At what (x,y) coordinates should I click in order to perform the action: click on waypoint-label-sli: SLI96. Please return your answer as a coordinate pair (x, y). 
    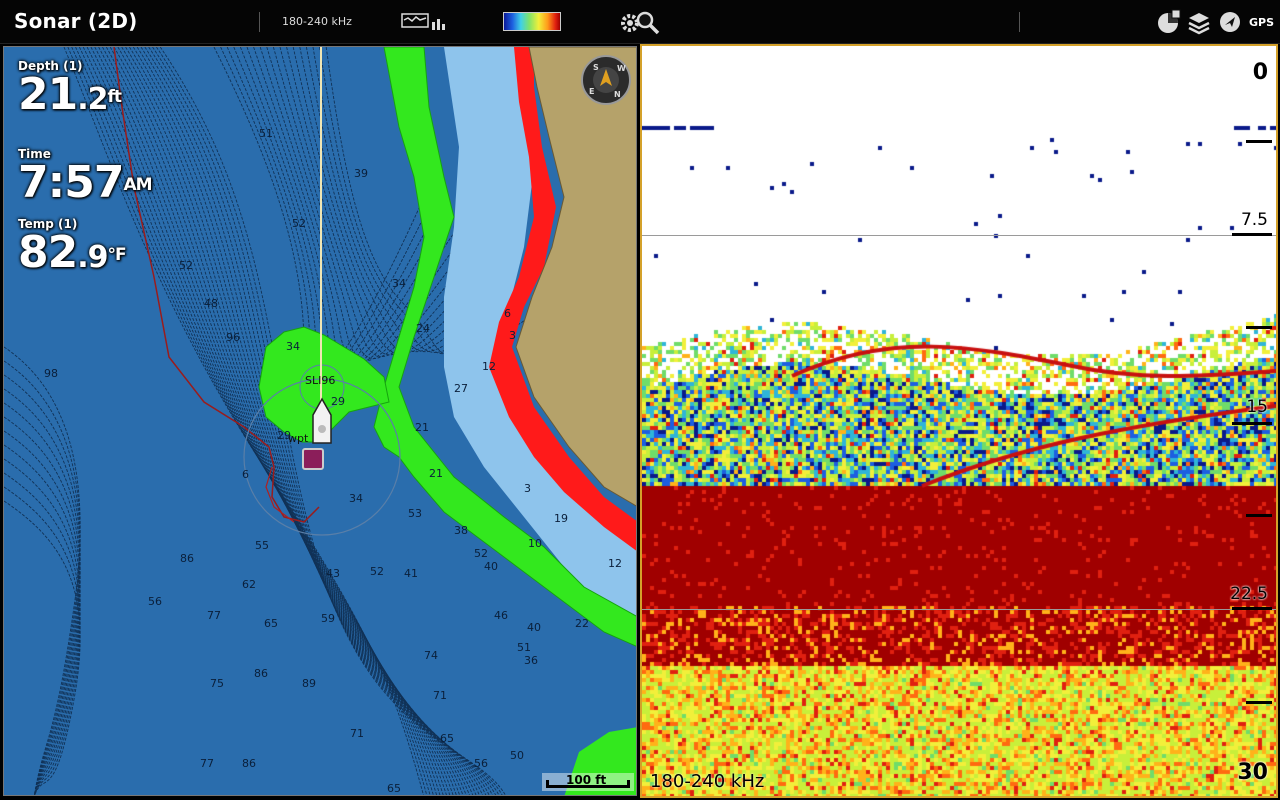
    Looking at the image, I should click on (320, 380).